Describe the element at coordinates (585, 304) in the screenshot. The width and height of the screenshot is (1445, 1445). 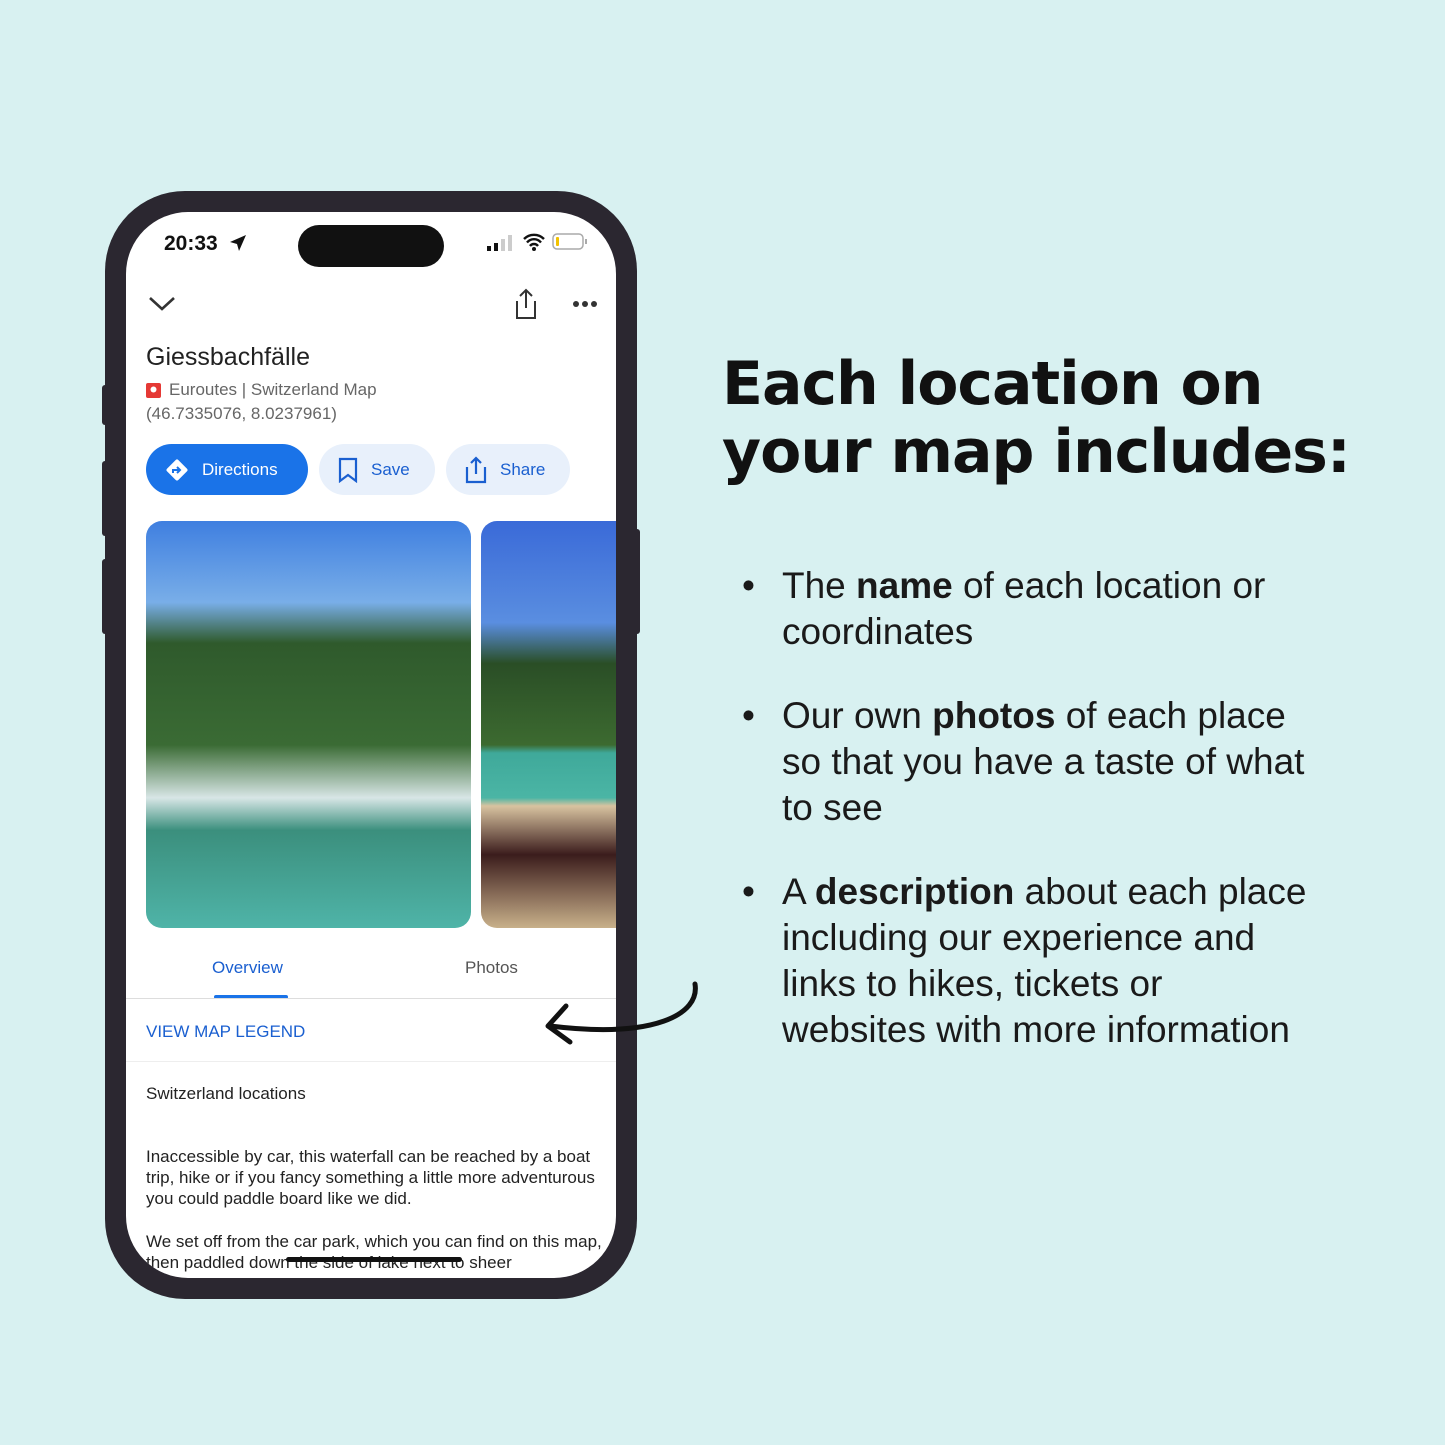
I see `more-icon` at that location.